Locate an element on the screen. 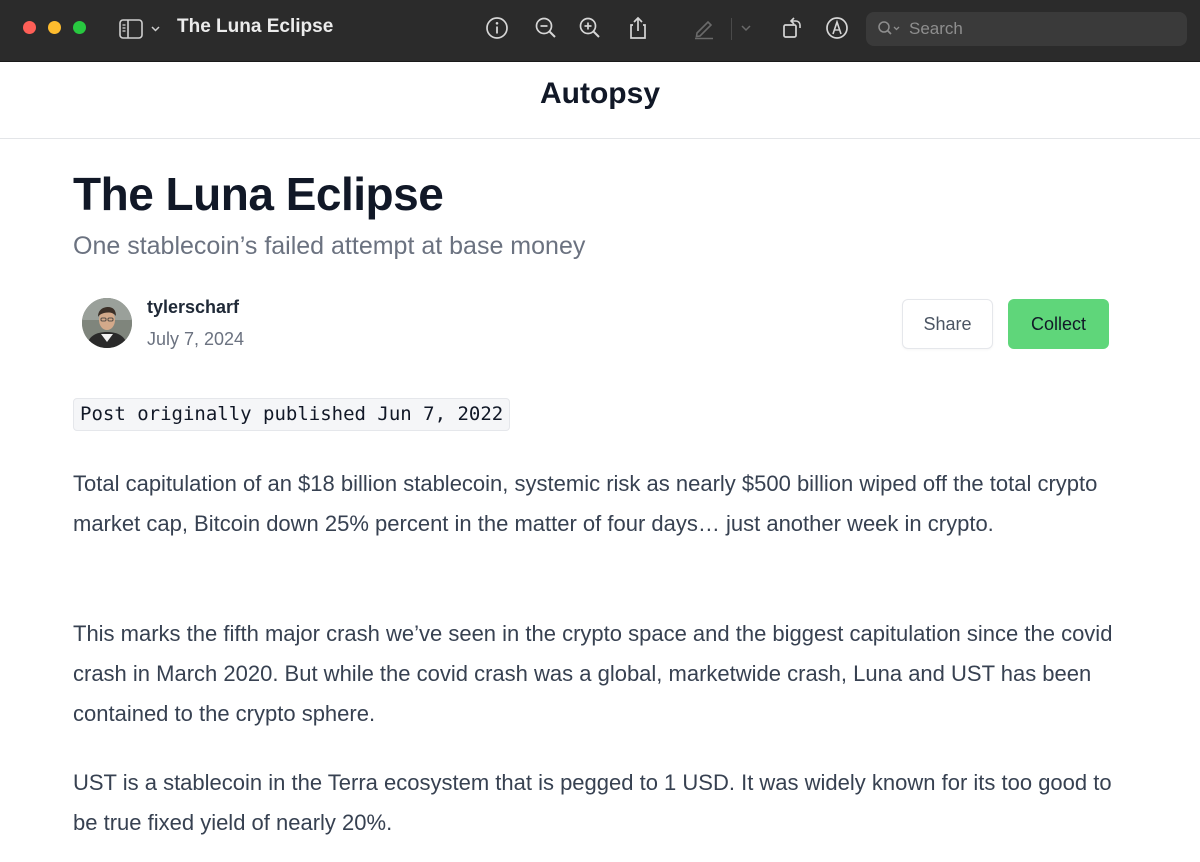  sidebar-icon is located at coordinates (139, 29).